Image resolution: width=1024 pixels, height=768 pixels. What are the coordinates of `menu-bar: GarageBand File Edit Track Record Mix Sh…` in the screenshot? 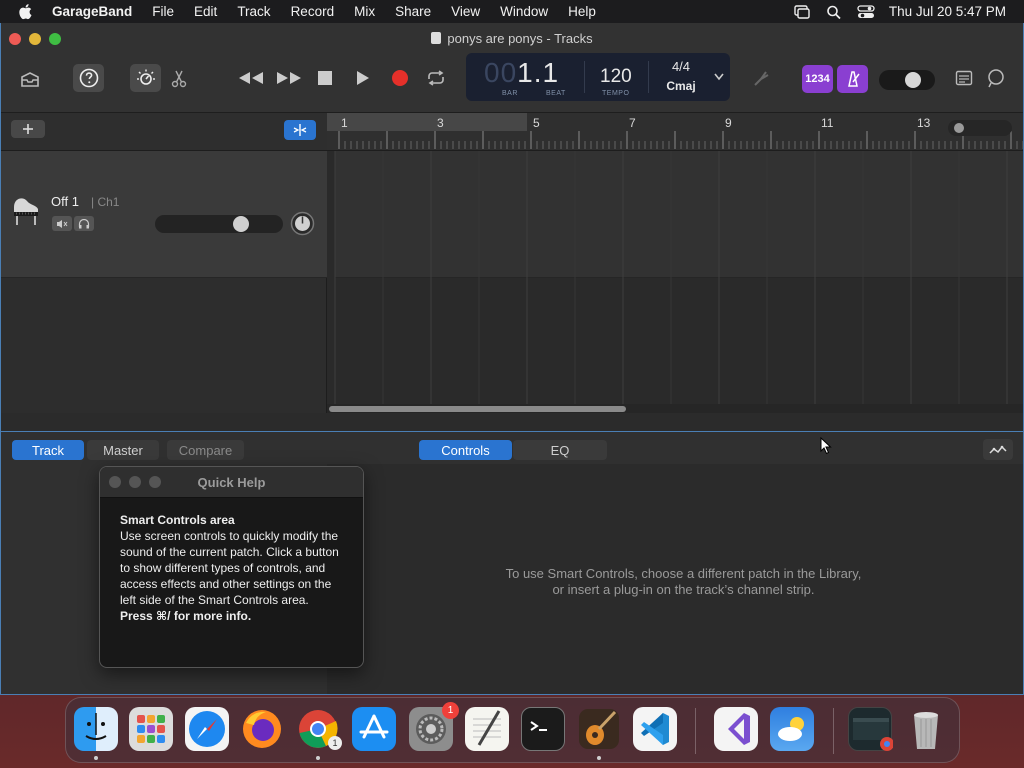 It's located at (512, 11).